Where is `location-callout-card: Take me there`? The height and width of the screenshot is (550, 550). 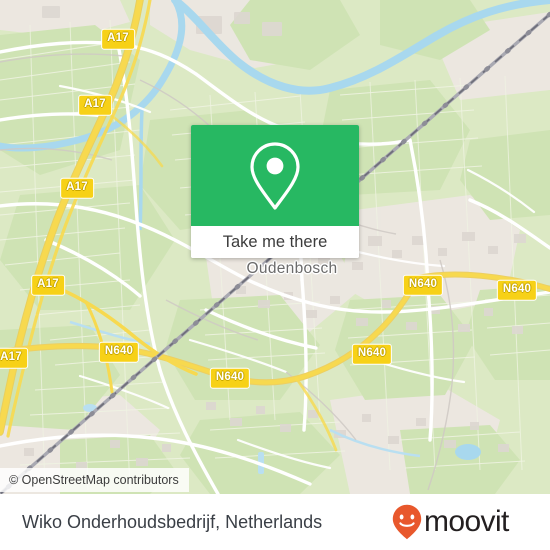
location-callout-card: Take me there is located at coordinates (275, 191).